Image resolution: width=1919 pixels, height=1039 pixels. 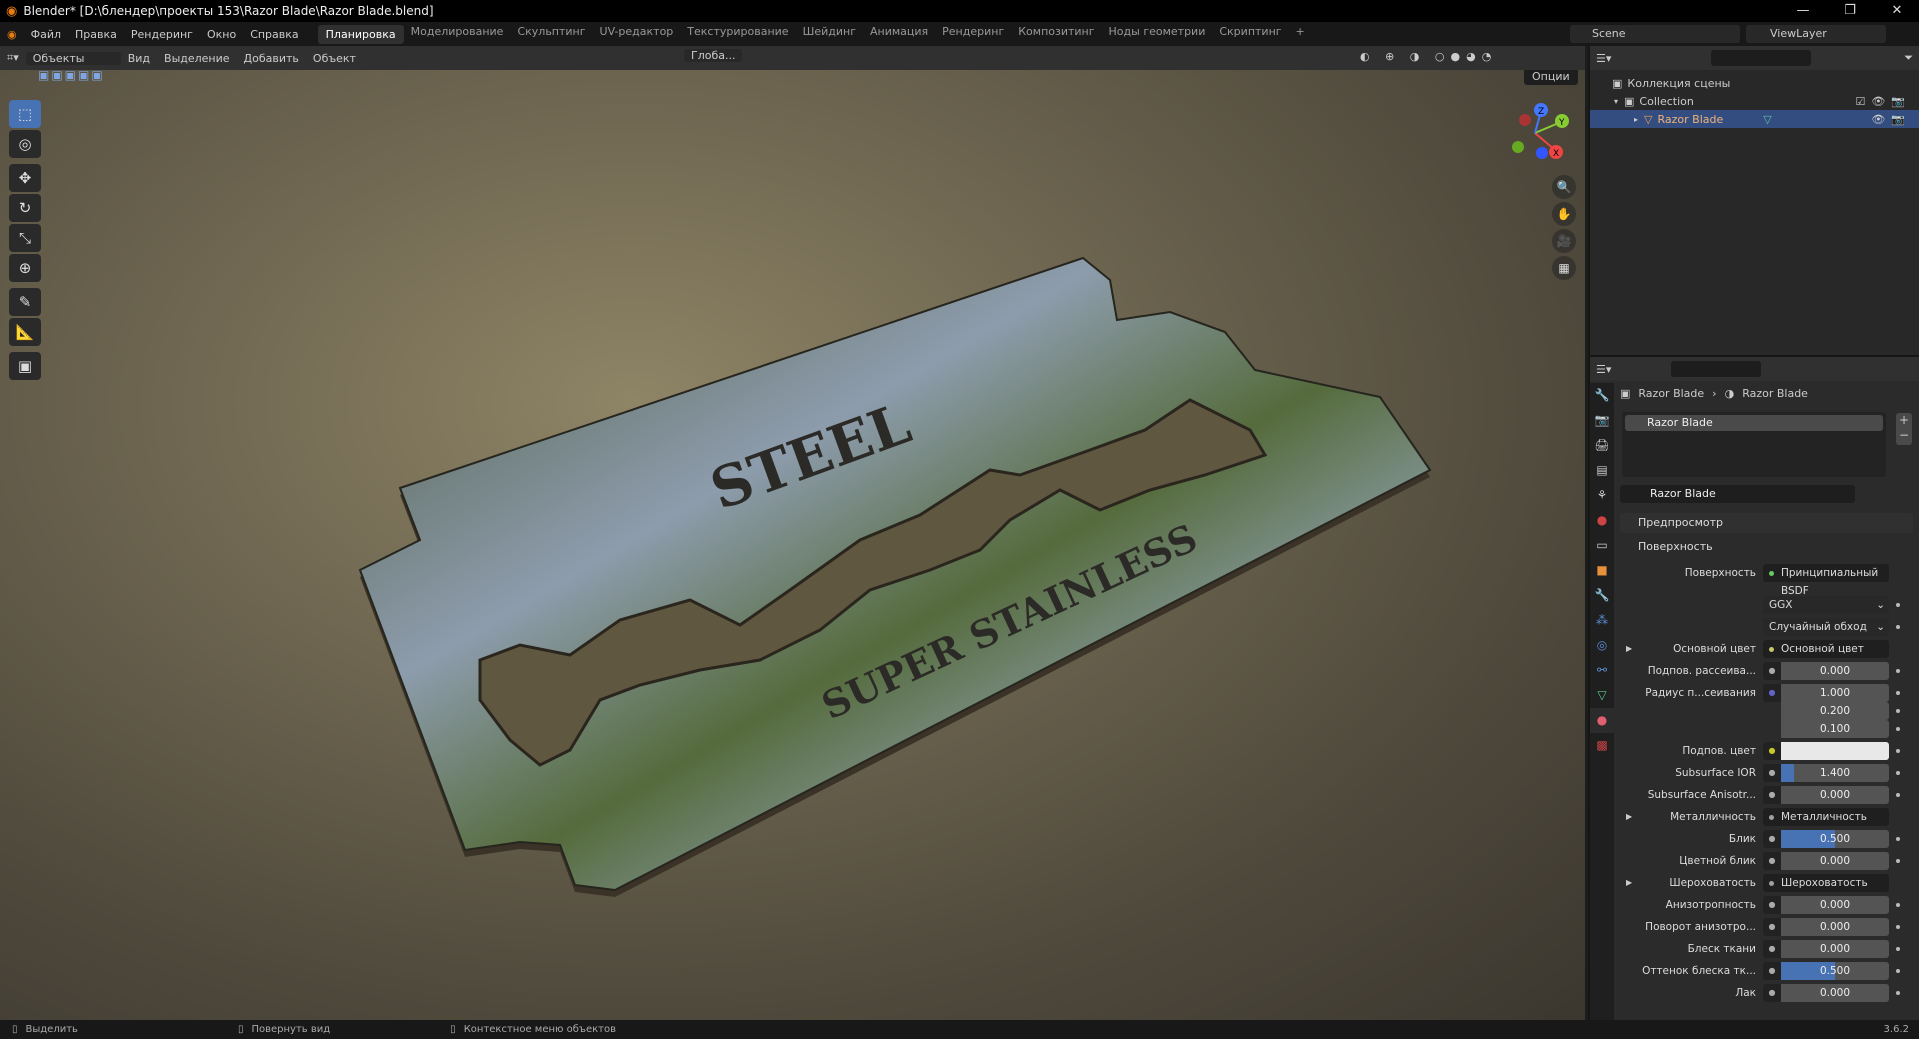 What do you see at coordinates (1826, 580) in the screenshot?
I see `surface-shader-field: Принципиальный BSDF` at bounding box center [1826, 580].